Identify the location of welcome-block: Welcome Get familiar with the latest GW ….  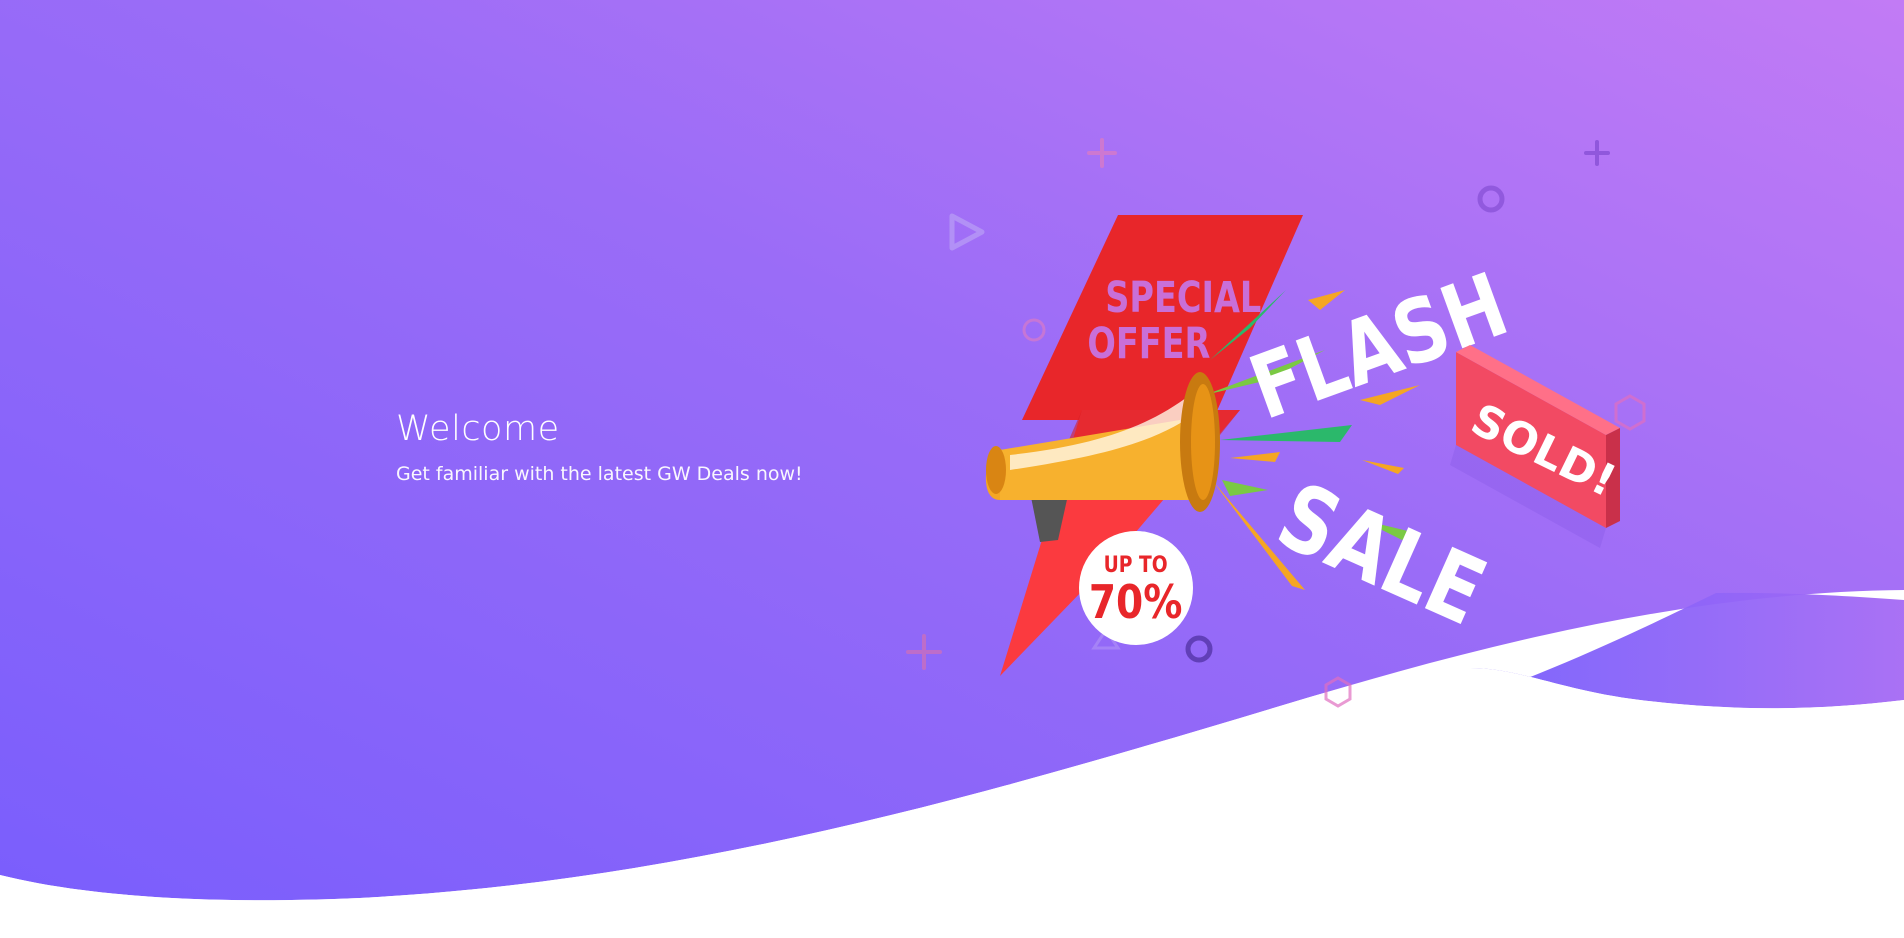
(599, 447).